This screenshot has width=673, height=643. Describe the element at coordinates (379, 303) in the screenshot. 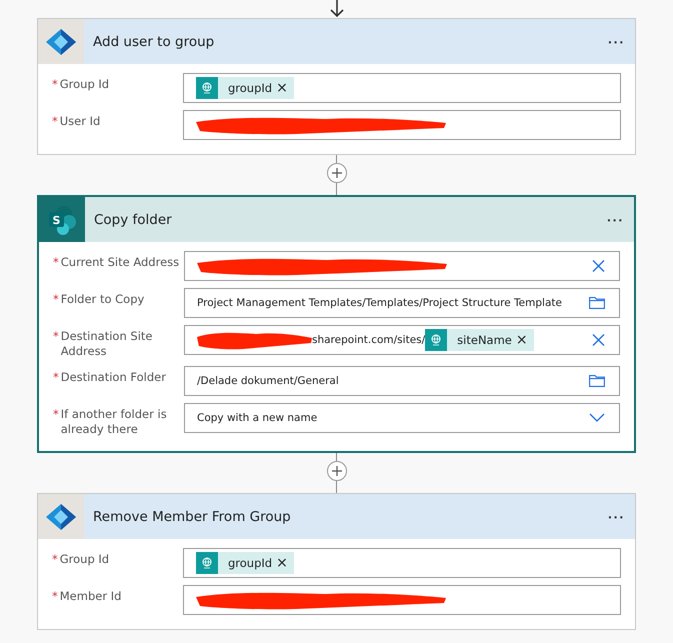

I see `field-value: Project Management Templates/Templates/Project Structure Template` at that location.